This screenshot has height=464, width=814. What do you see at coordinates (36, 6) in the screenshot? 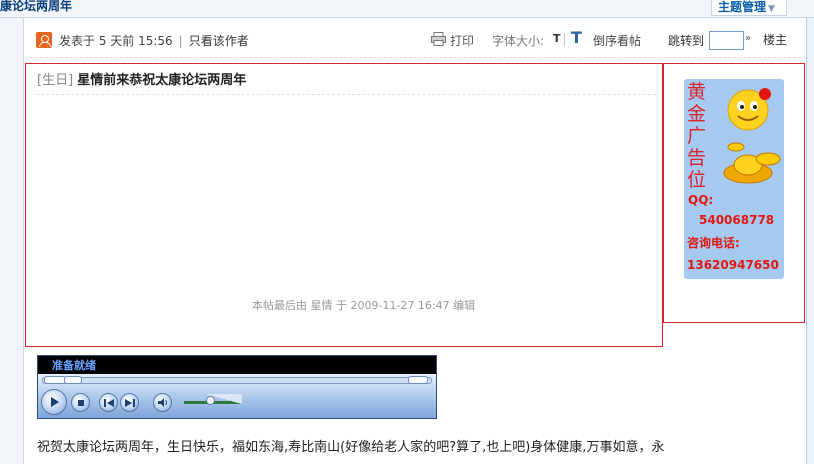
I see `thread-title-fragment: 康论坛两周年` at bounding box center [36, 6].